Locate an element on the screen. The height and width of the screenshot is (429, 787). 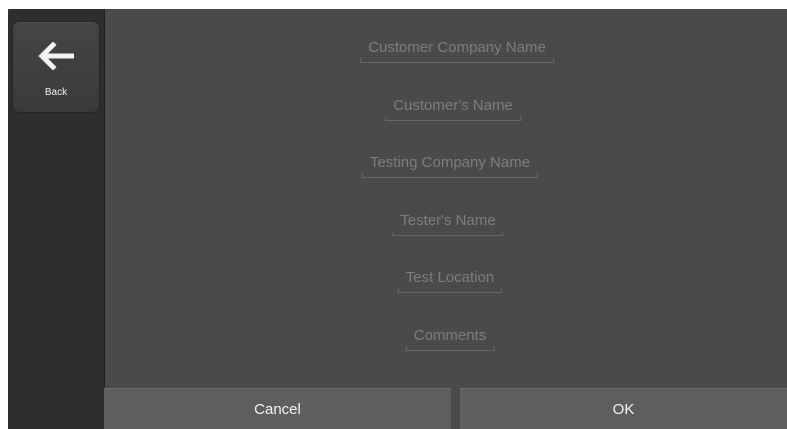
arrow-left-icon is located at coordinates (56, 56).